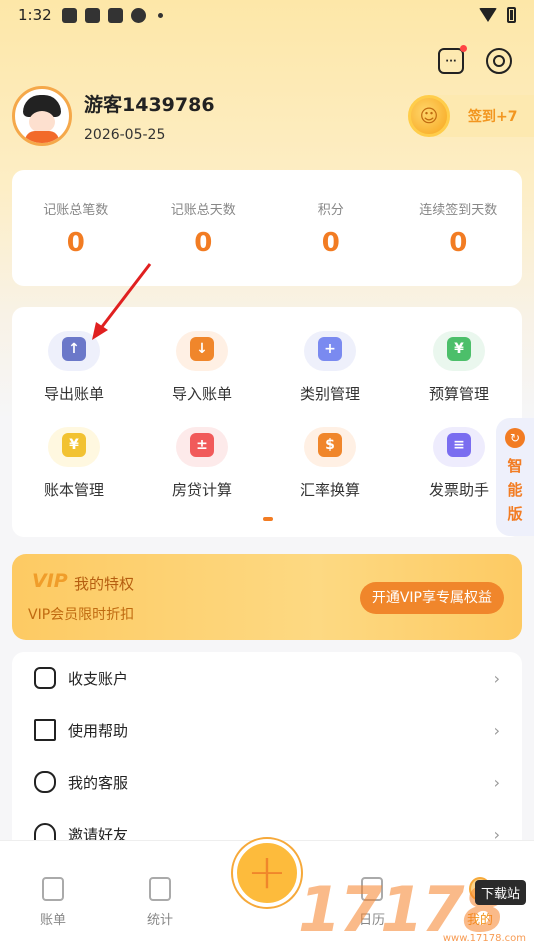 This screenshot has width=534, height=950. Describe the element at coordinates (267, 873) in the screenshot. I see `add-record-button: +` at that location.